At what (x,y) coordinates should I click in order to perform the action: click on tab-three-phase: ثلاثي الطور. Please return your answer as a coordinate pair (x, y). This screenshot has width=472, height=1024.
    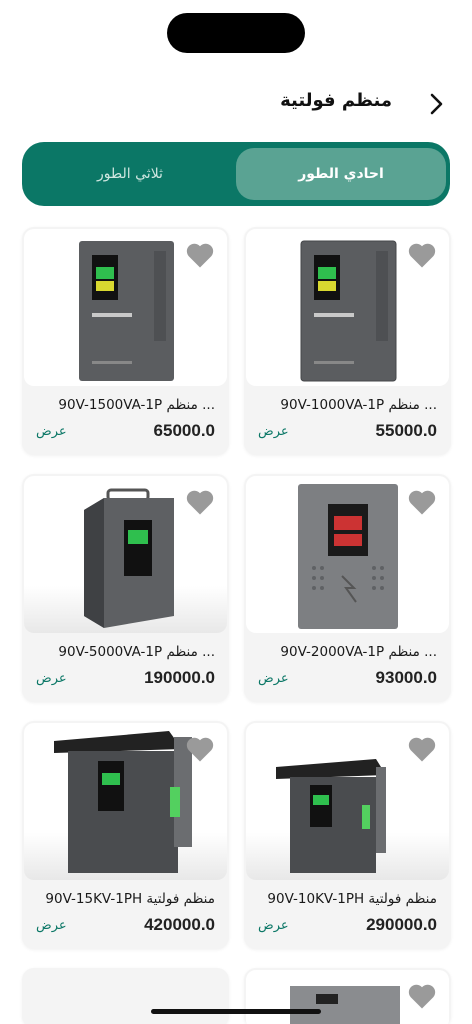
    Looking at the image, I should click on (130, 174).